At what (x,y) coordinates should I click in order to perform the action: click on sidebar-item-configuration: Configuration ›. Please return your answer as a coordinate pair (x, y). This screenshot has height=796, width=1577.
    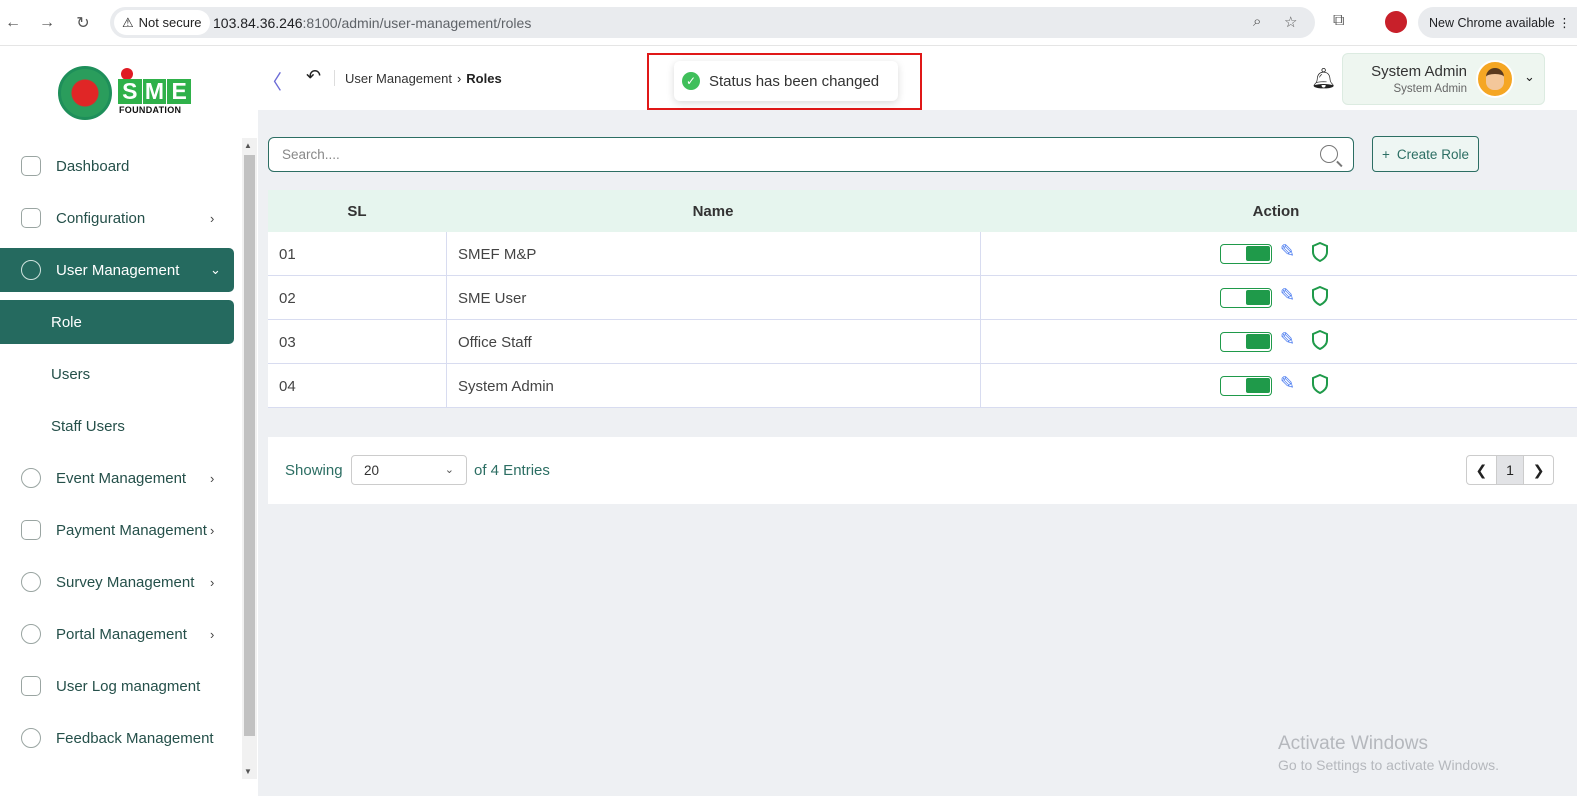
    Looking at the image, I should click on (117, 218).